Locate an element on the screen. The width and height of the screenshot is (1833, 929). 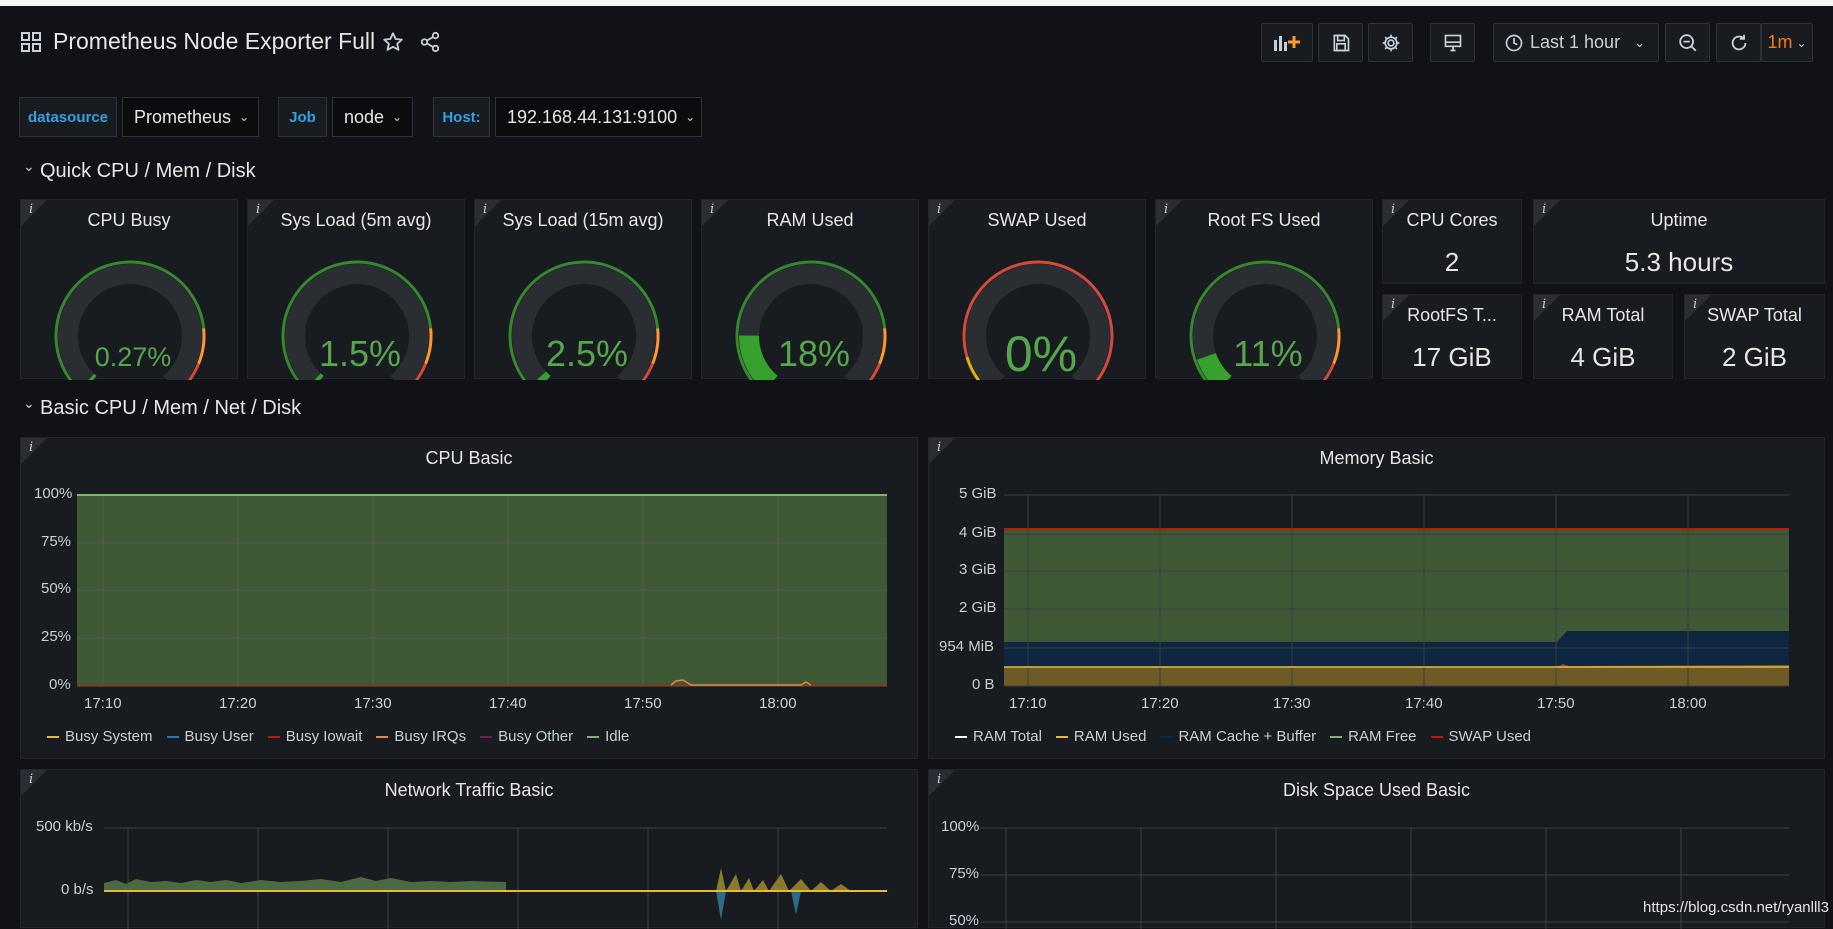
gauge-chart: 2.5% is located at coordinates (584, 320).